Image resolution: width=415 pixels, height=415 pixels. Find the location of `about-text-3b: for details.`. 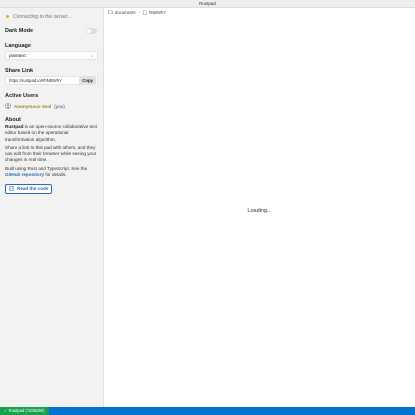

about-text-3b: for details. is located at coordinates (55, 175).